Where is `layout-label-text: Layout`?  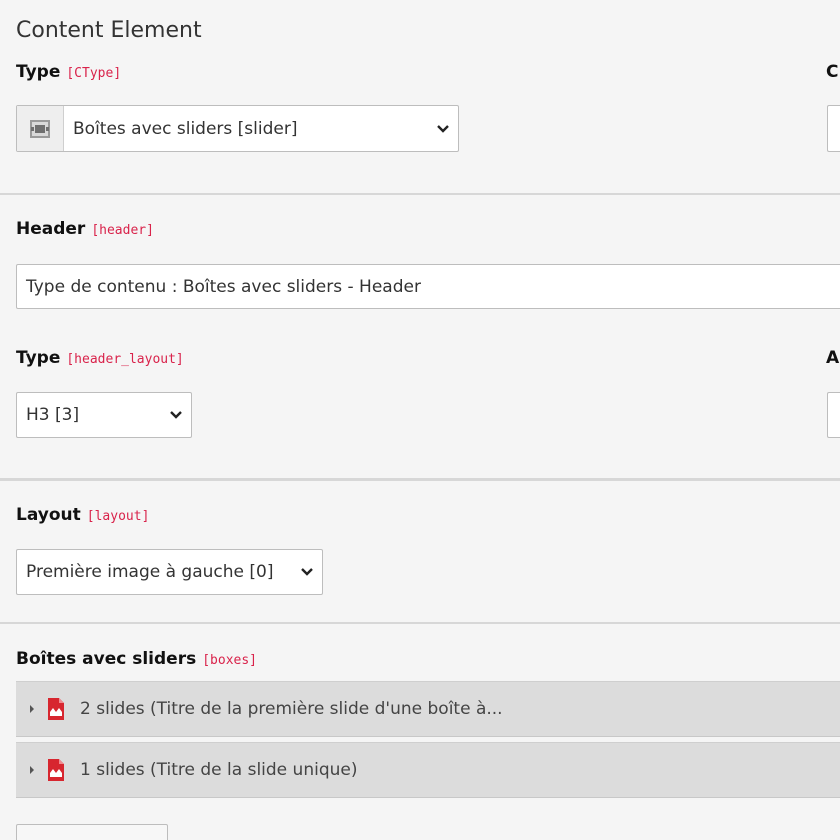
layout-label-text: Layout is located at coordinates (48, 515).